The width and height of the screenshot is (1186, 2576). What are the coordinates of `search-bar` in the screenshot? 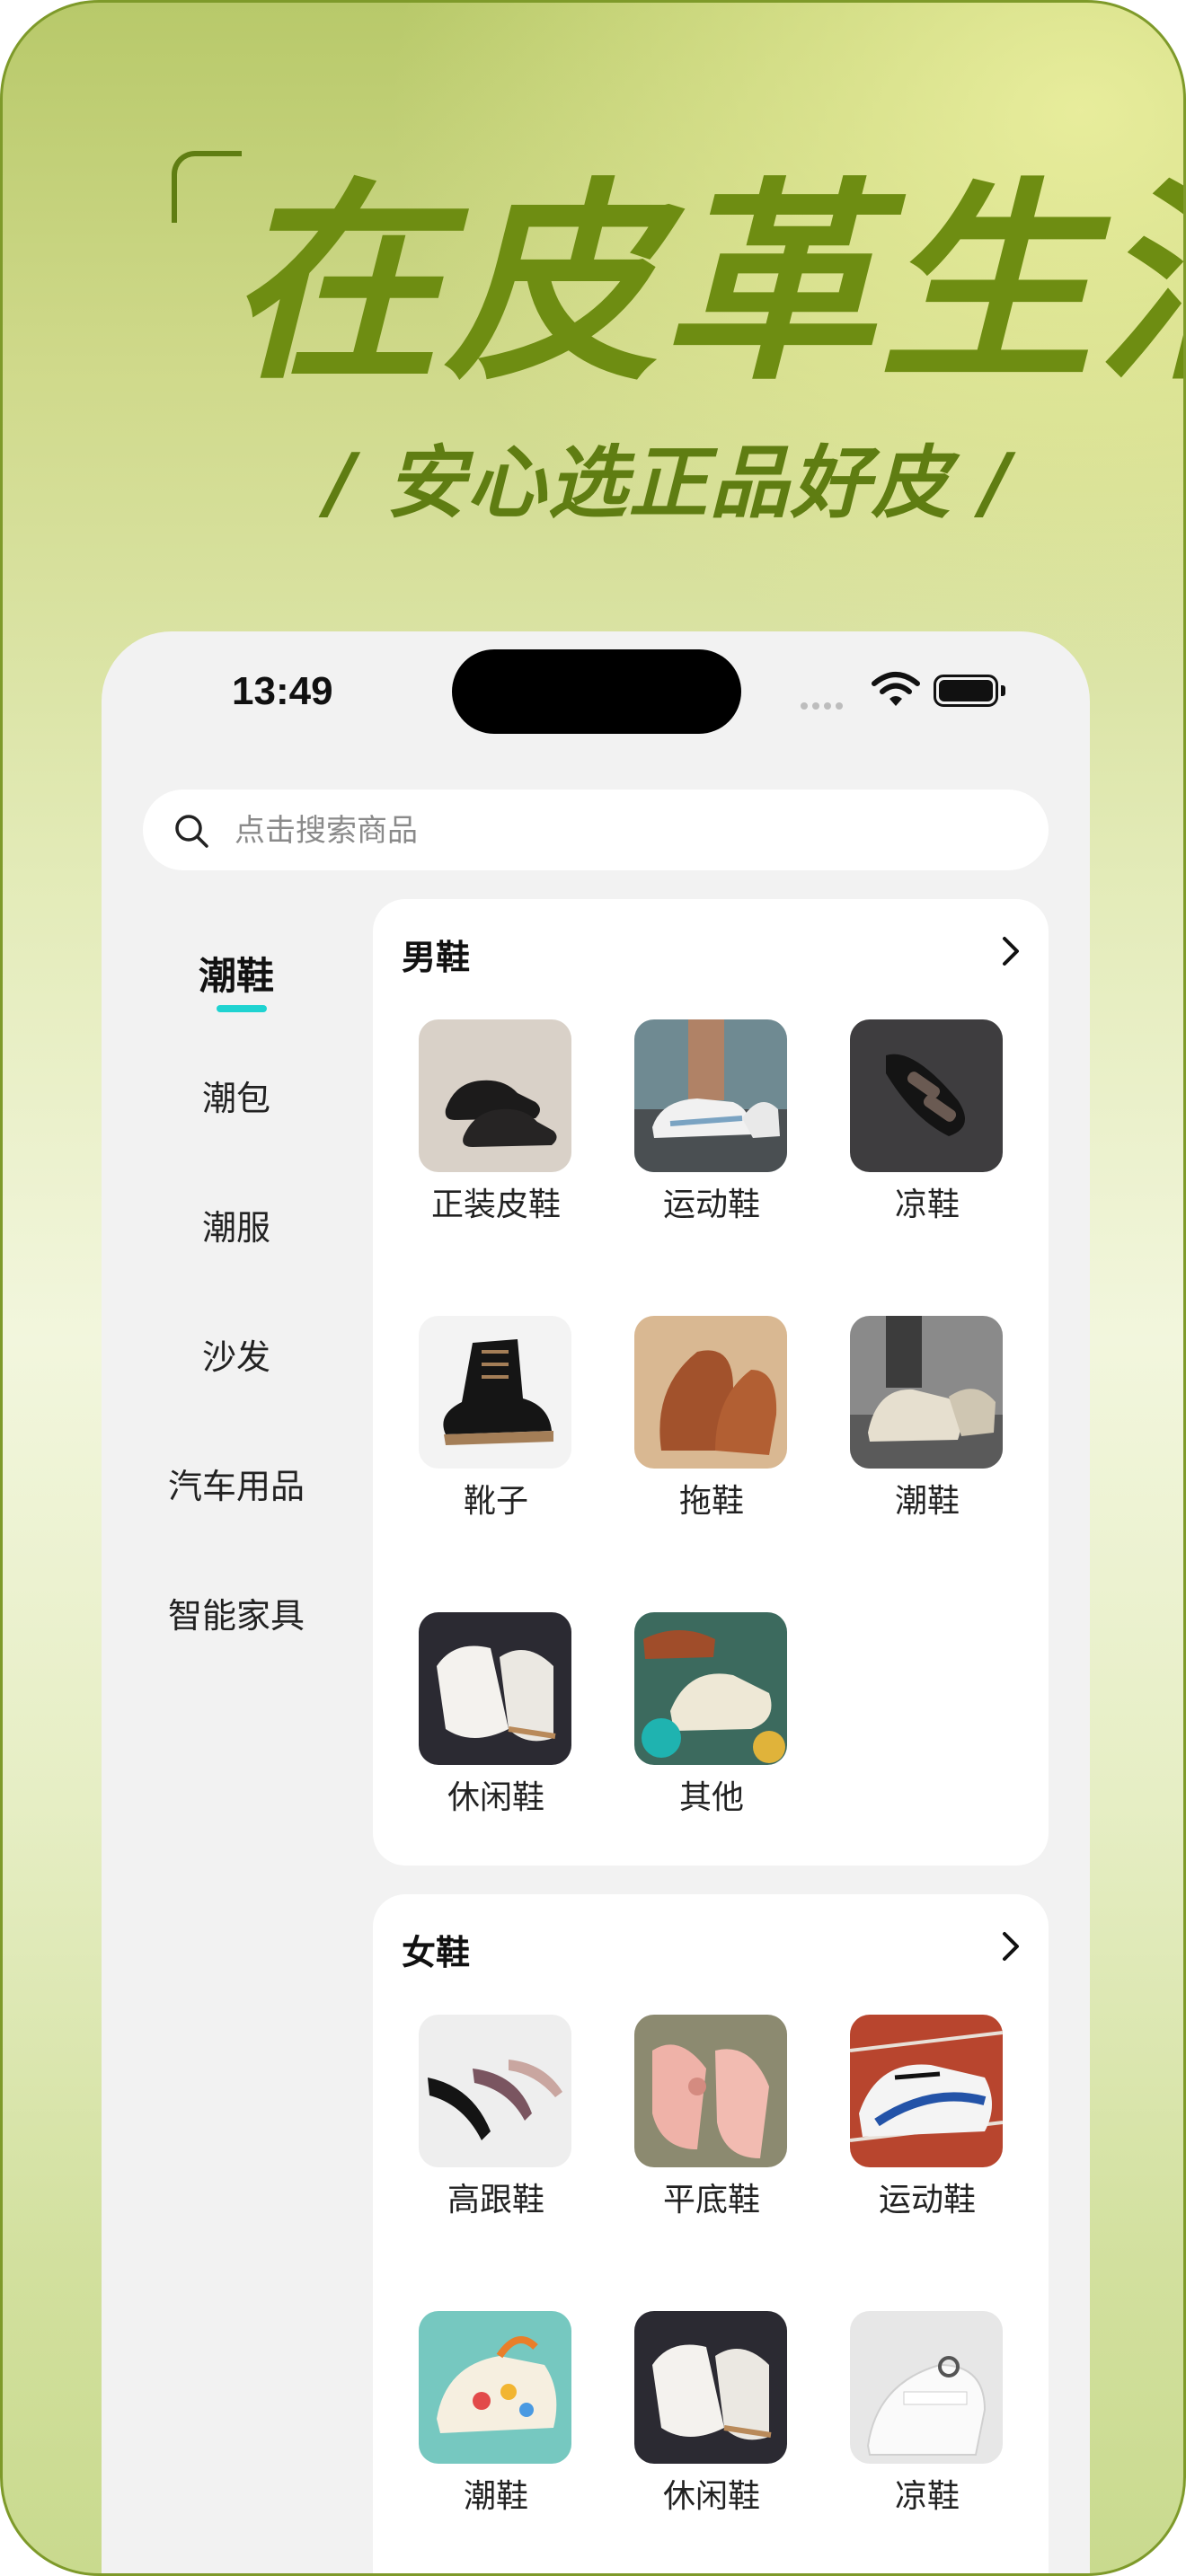 It's located at (596, 831).